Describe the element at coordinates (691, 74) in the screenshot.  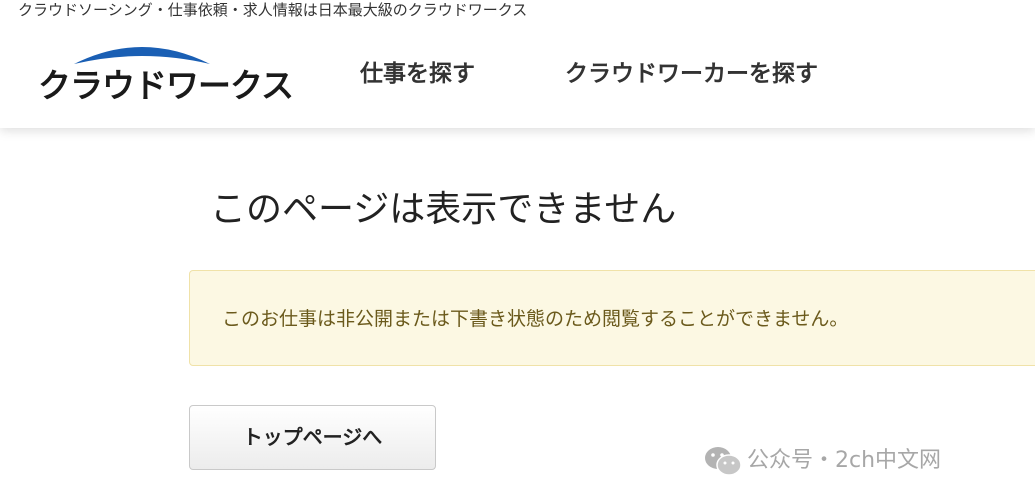
I see `nav-find-workers: クラウドワーカーを探す` at that location.